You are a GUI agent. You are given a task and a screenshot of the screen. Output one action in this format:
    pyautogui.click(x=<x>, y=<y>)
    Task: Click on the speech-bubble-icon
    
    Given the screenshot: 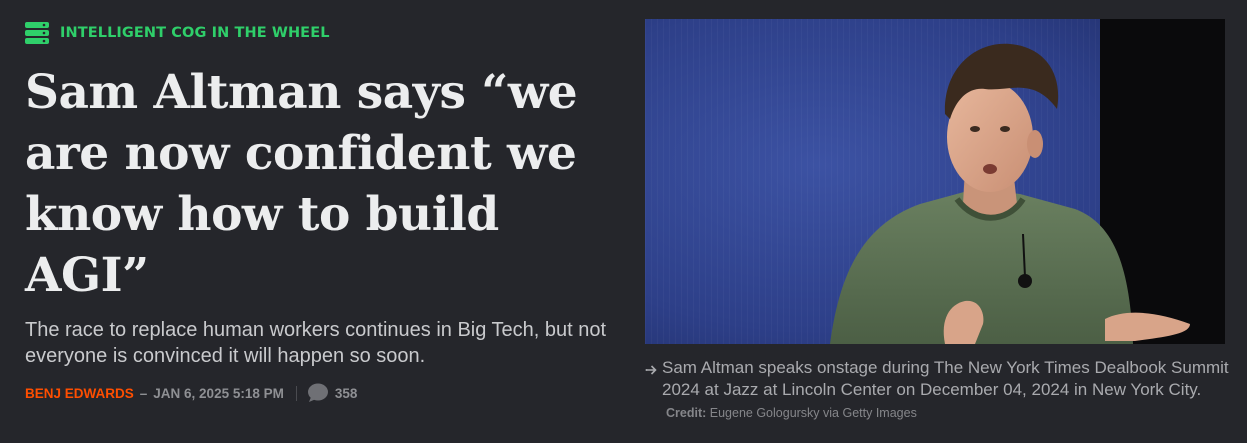 What is the action you would take?
    pyautogui.click(x=318, y=393)
    